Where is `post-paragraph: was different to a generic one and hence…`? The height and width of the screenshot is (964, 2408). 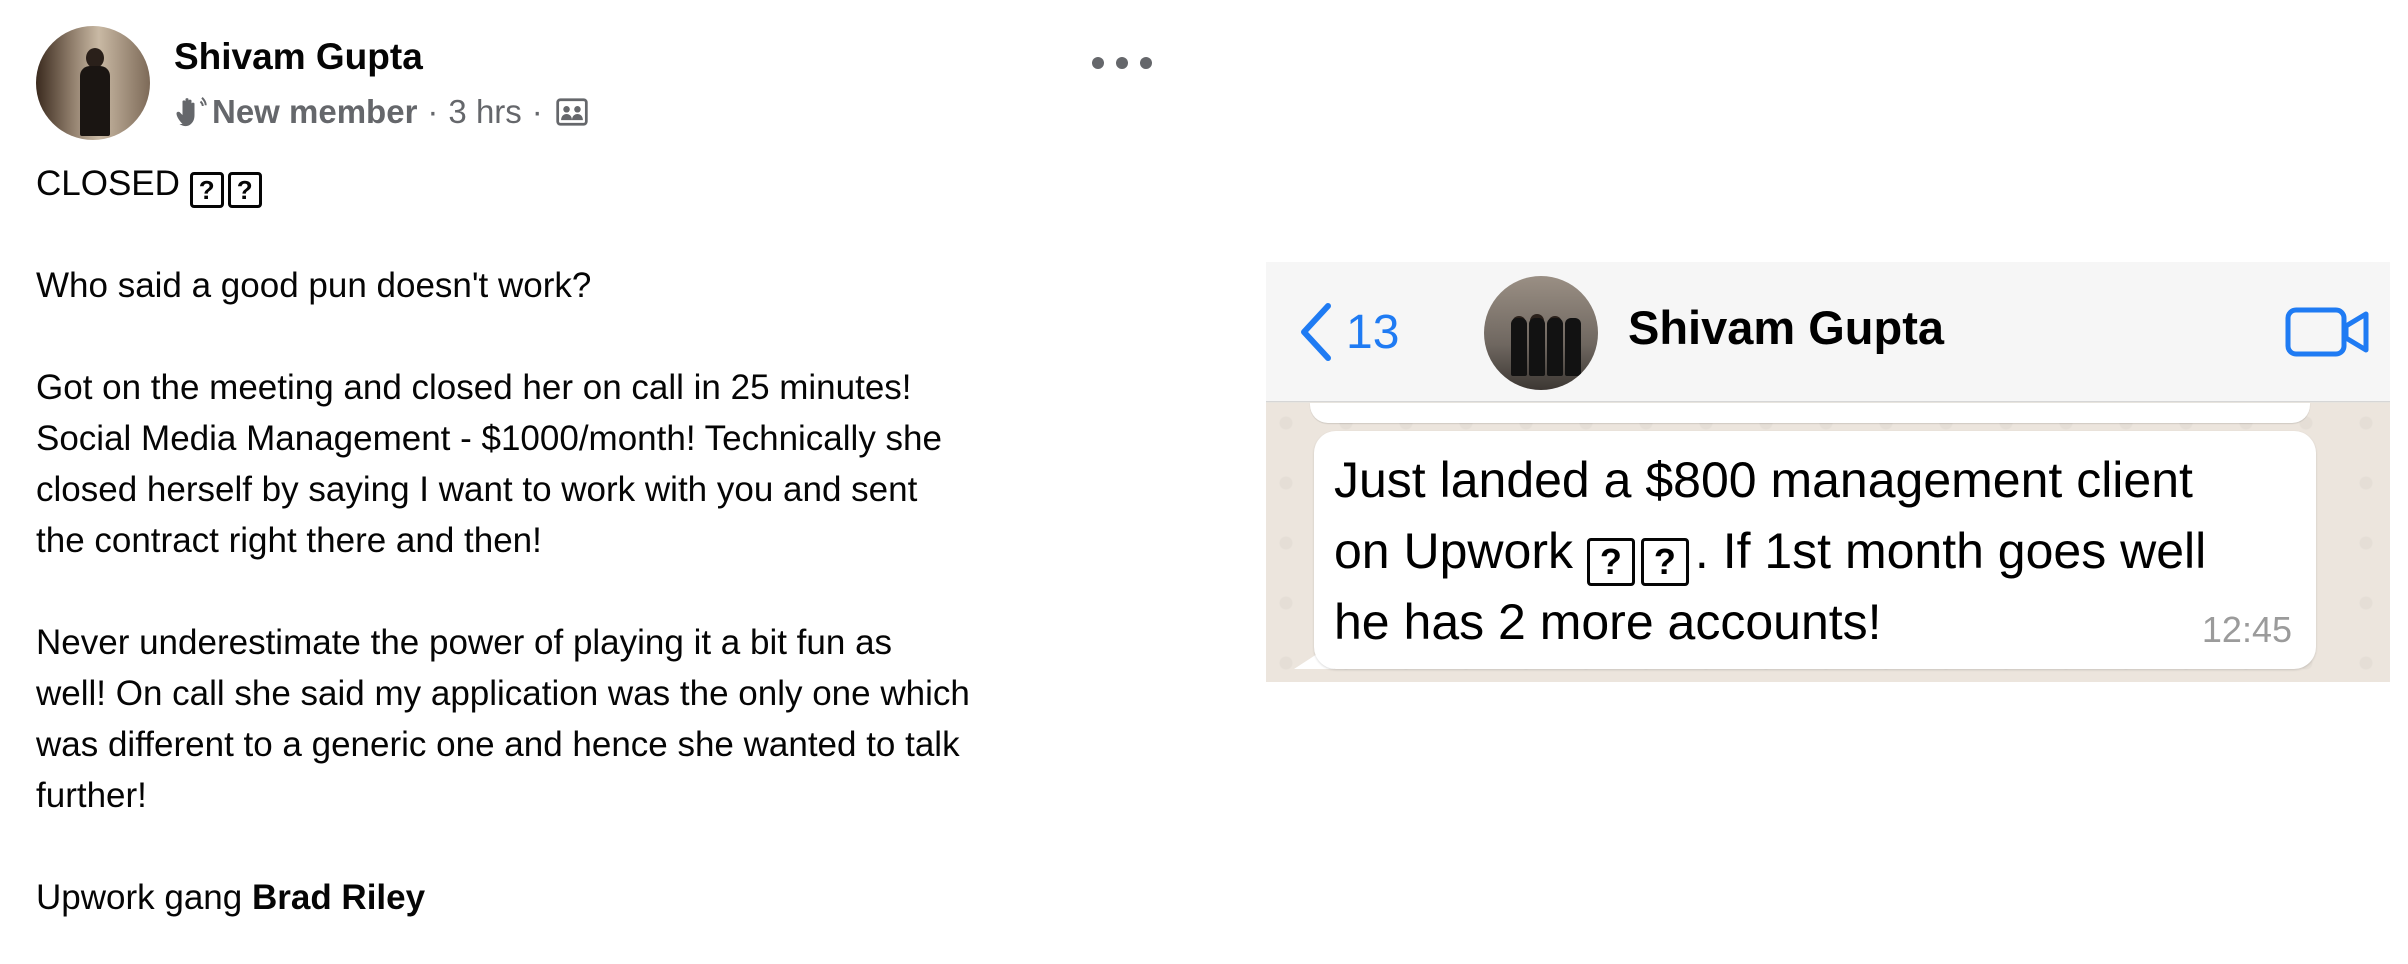 post-paragraph: was different to a generic one and hence… is located at coordinates (498, 744).